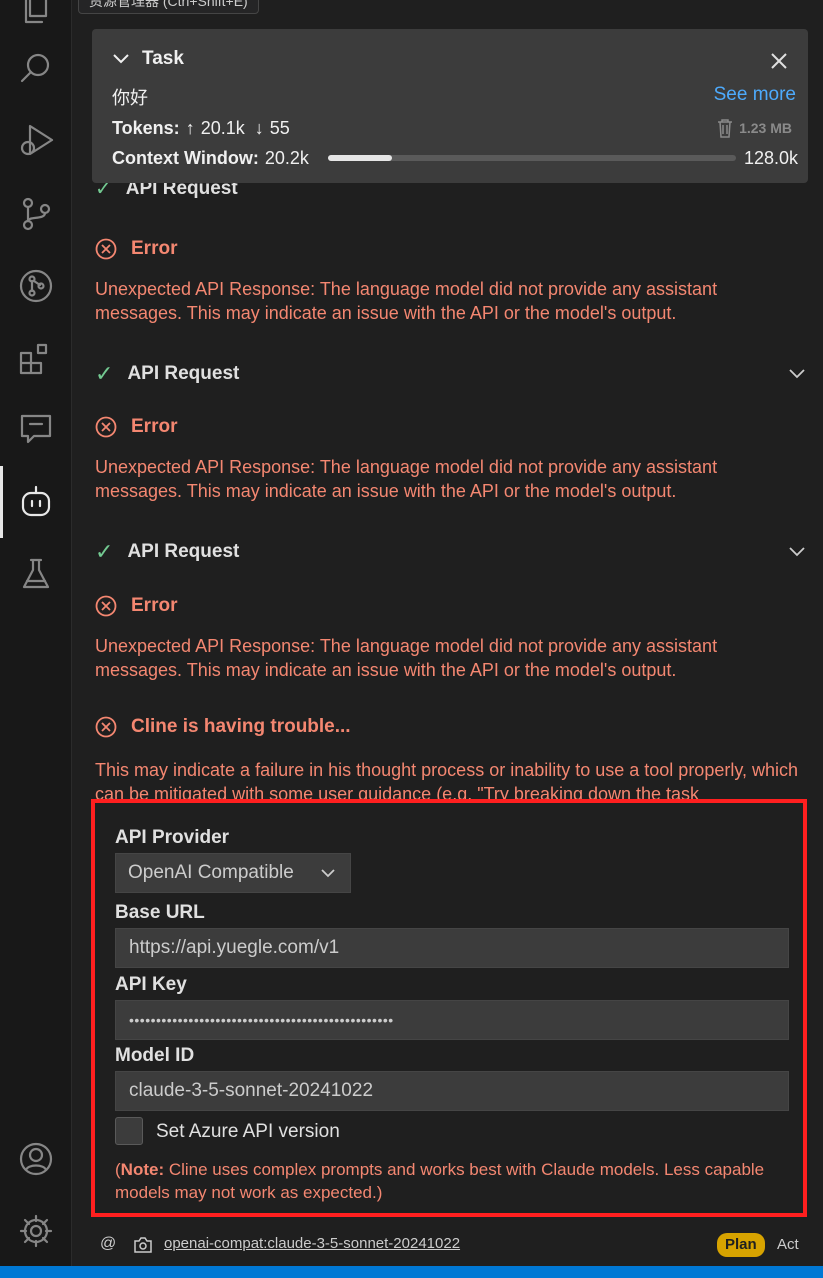 The image size is (823, 1278). I want to click on close-icon, so click(779, 61).